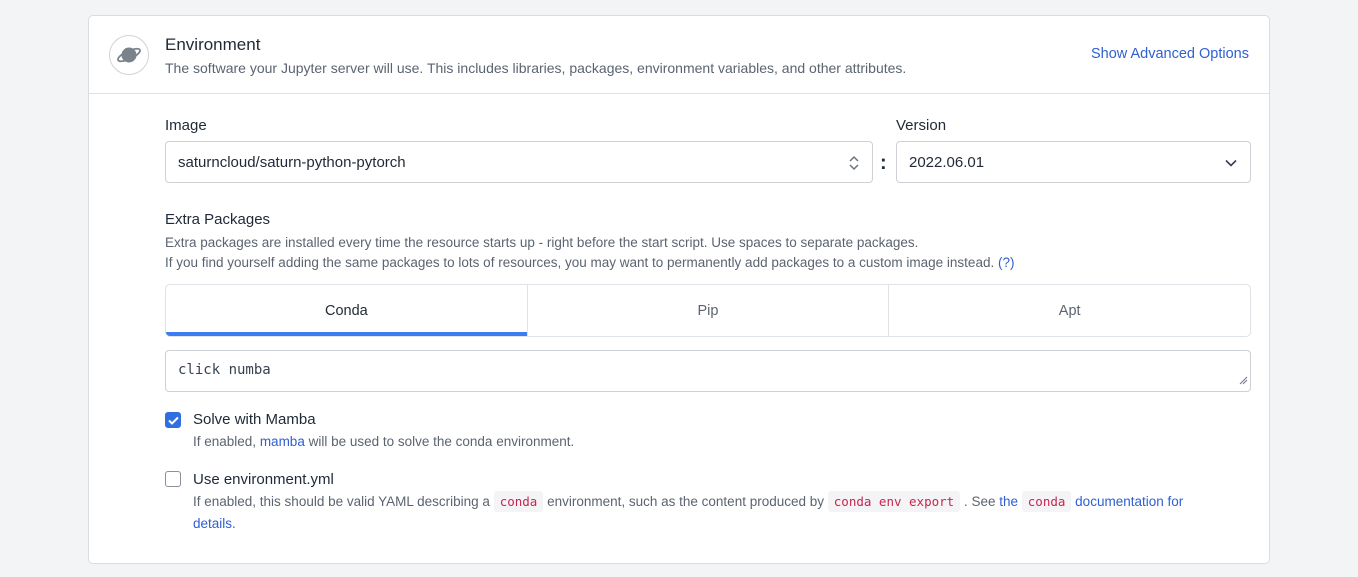 This screenshot has width=1358, height=577. I want to click on use-environment-yml-checkbox, so click(173, 479).